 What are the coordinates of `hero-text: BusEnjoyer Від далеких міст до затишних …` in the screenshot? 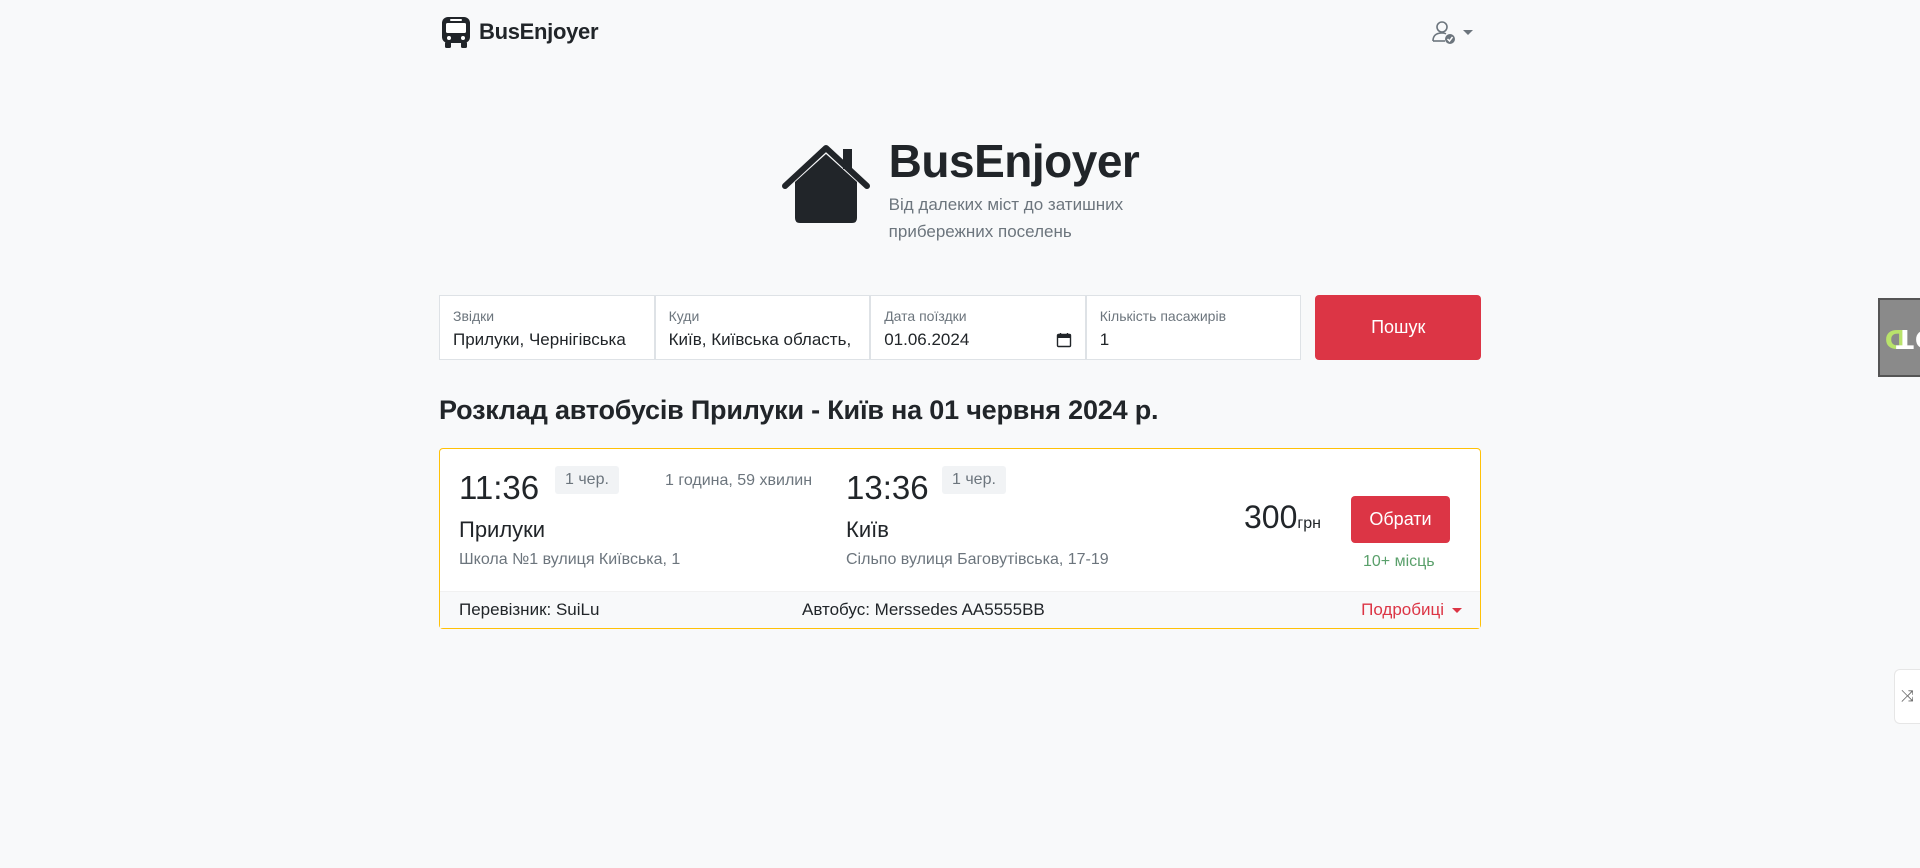 It's located at (1014, 190).